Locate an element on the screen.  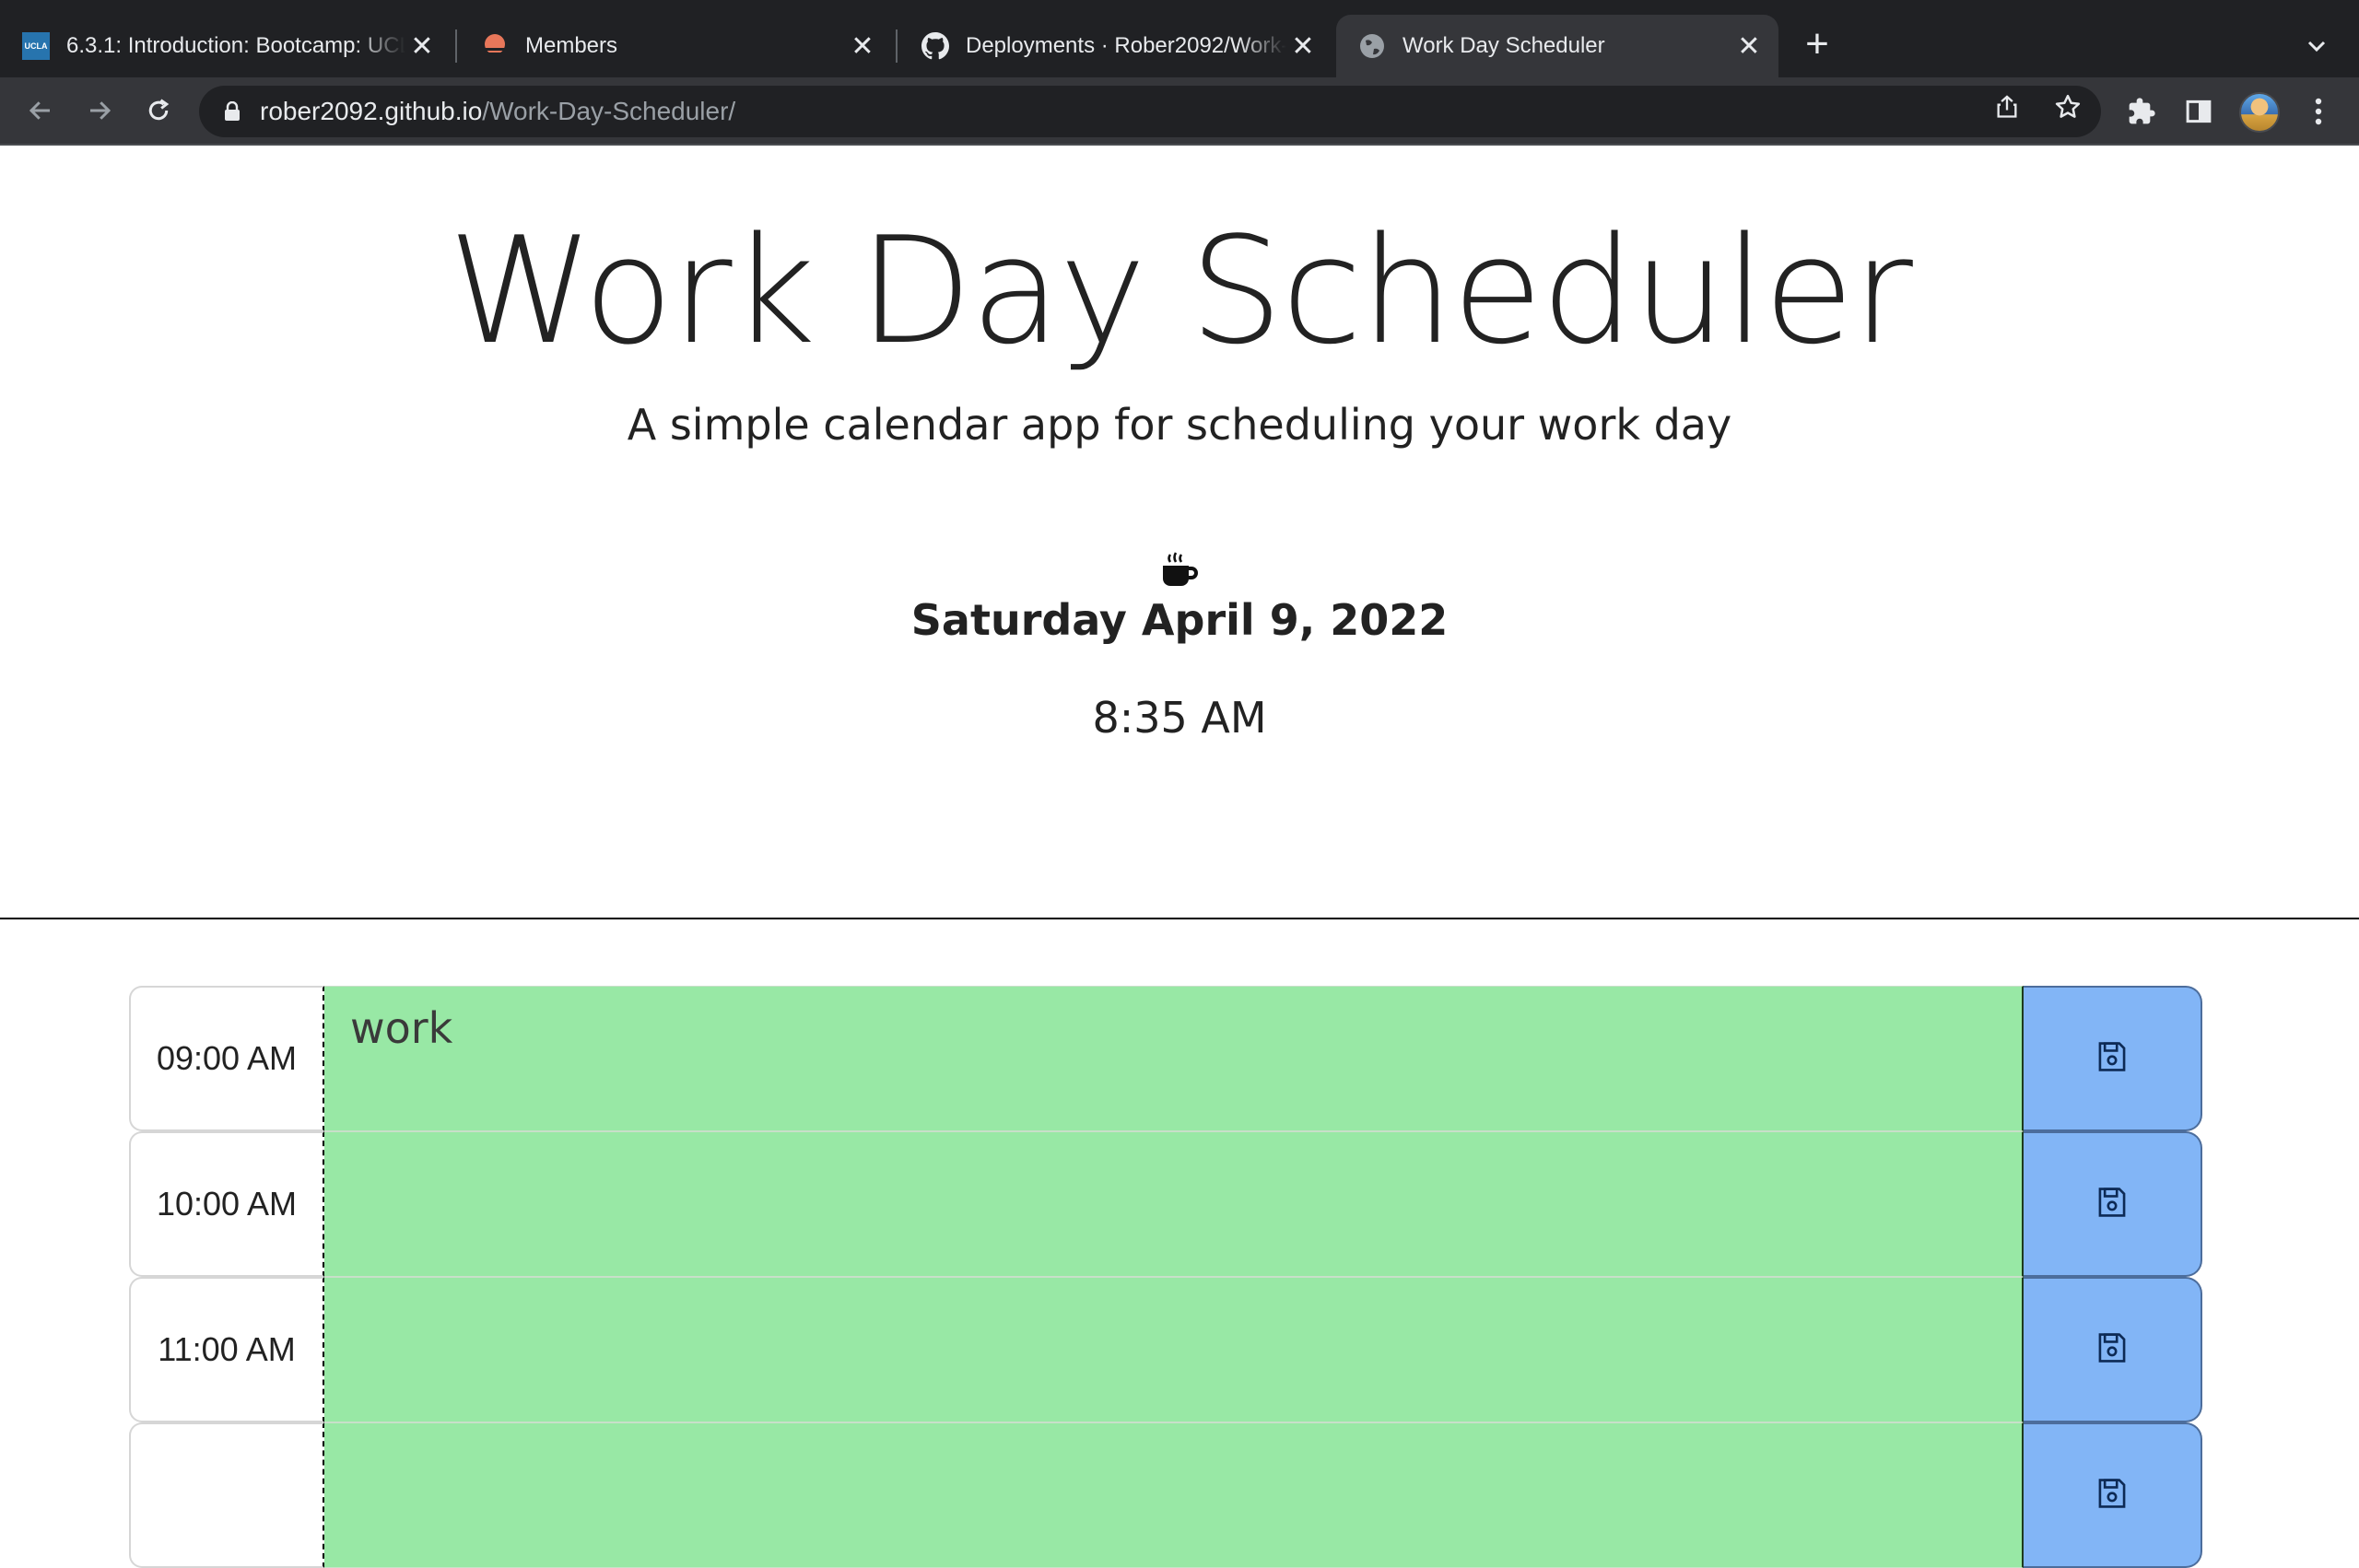
back-icon is located at coordinates (40, 110).